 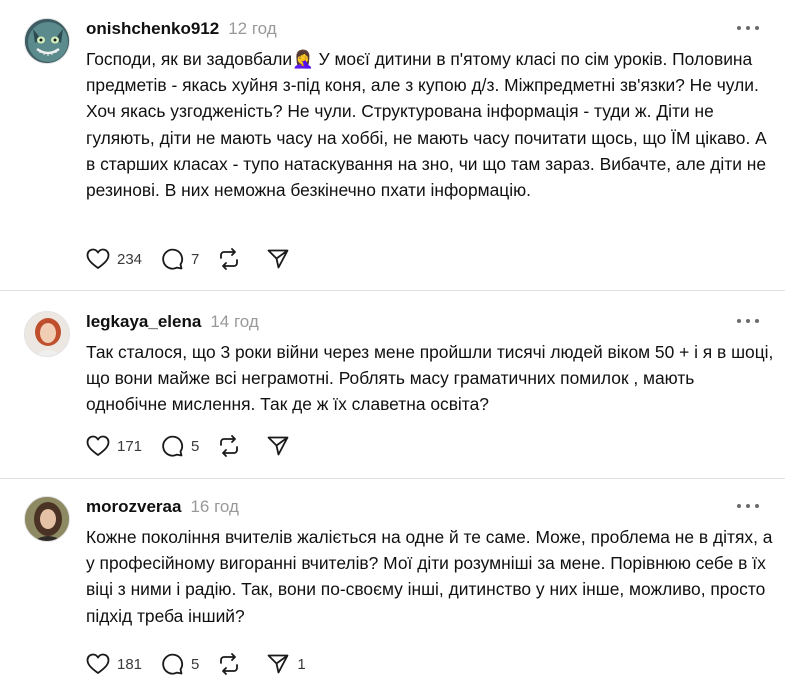 What do you see at coordinates (234, 321) in the screenshot?
I see `timestamp: 14 год` at bounding box center [234, 321].